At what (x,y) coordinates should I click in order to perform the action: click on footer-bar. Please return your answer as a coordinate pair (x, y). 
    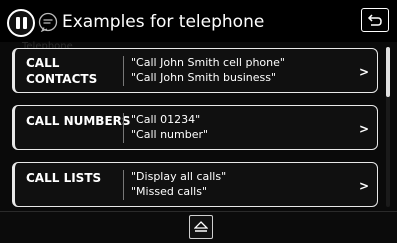
    Looking at the image, I should click on (198, 227).